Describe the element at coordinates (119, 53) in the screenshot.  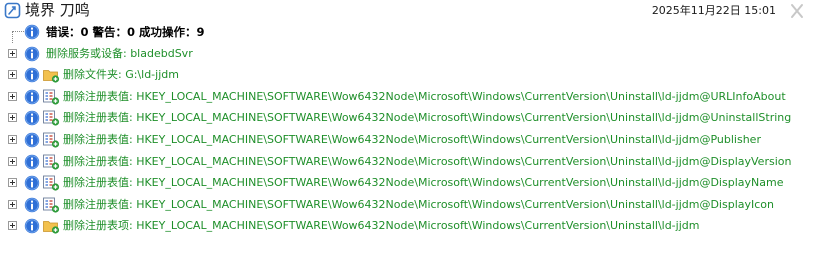
I see `item-text: 删除服务或设备: bladebdSvr` at that location.